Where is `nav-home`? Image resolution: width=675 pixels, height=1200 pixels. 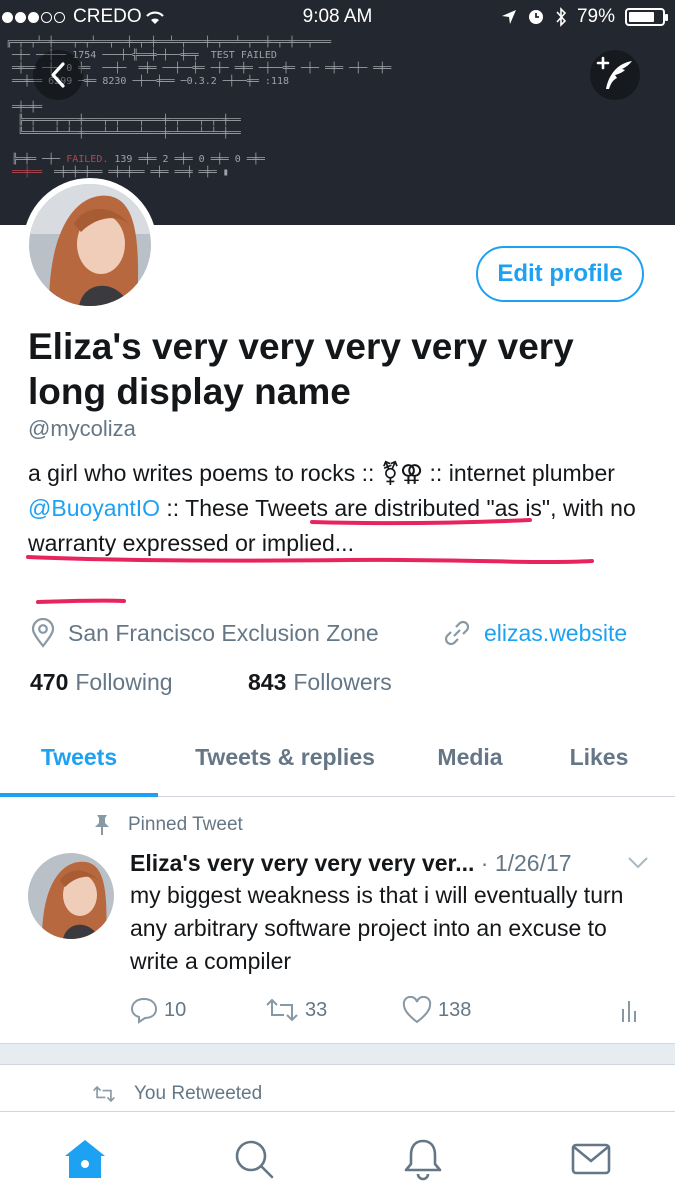
nav-home is located at coordinates (85, 1159).